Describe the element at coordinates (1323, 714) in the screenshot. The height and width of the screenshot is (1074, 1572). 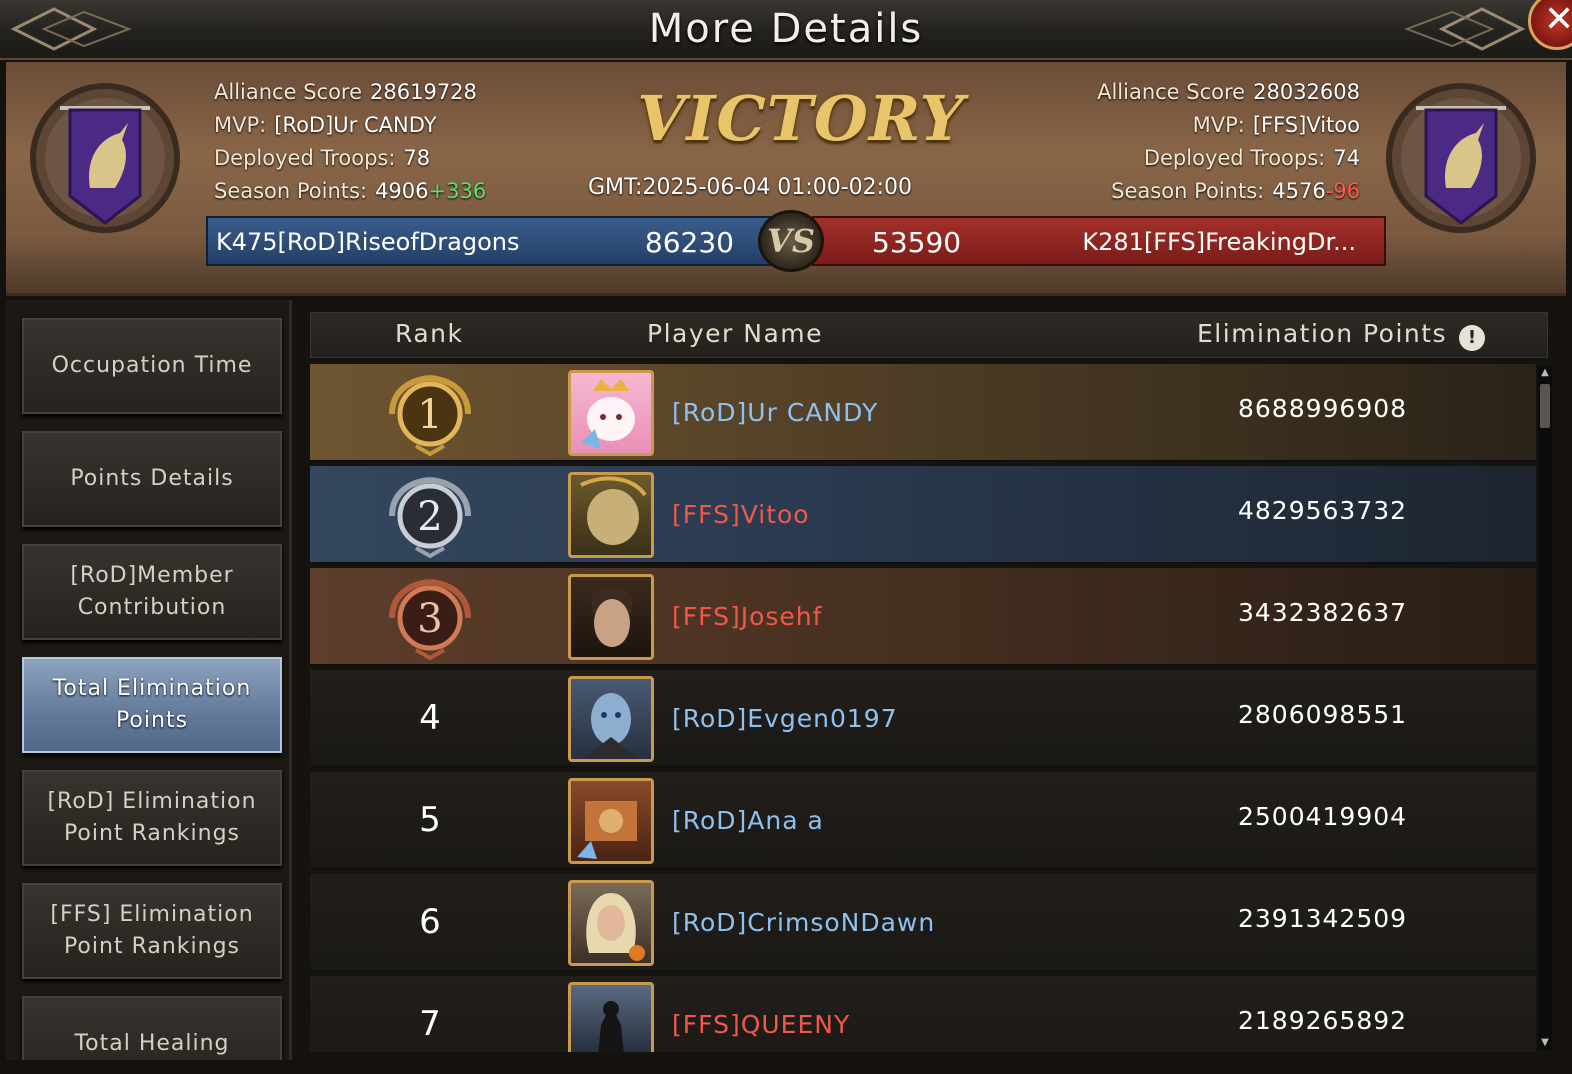
I see `elimination-points: 2806098551` at that location.